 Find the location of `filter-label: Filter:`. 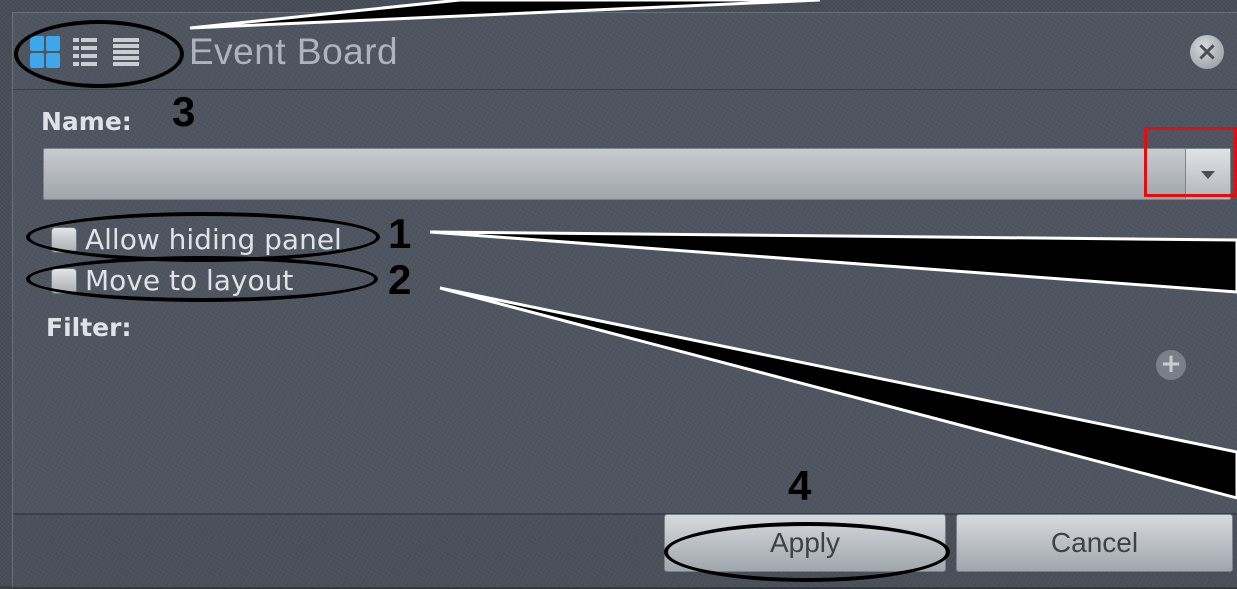

filter-label: Filter: is located at coordinates (89, 327).